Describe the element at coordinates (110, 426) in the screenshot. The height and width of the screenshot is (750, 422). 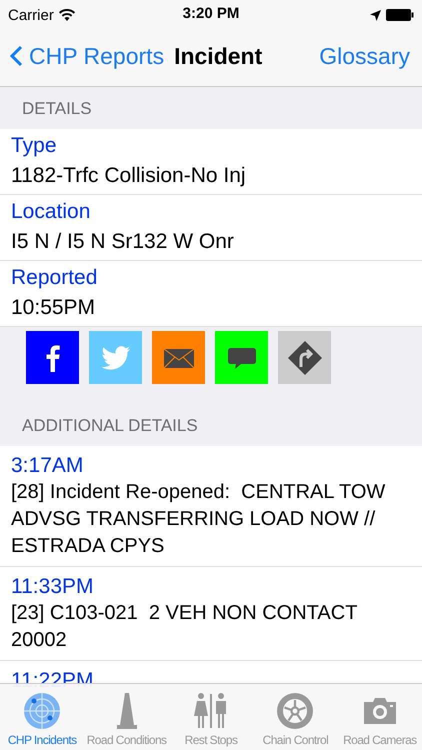
I see `section-header: ADDITIONAL DETAILS` at that location.